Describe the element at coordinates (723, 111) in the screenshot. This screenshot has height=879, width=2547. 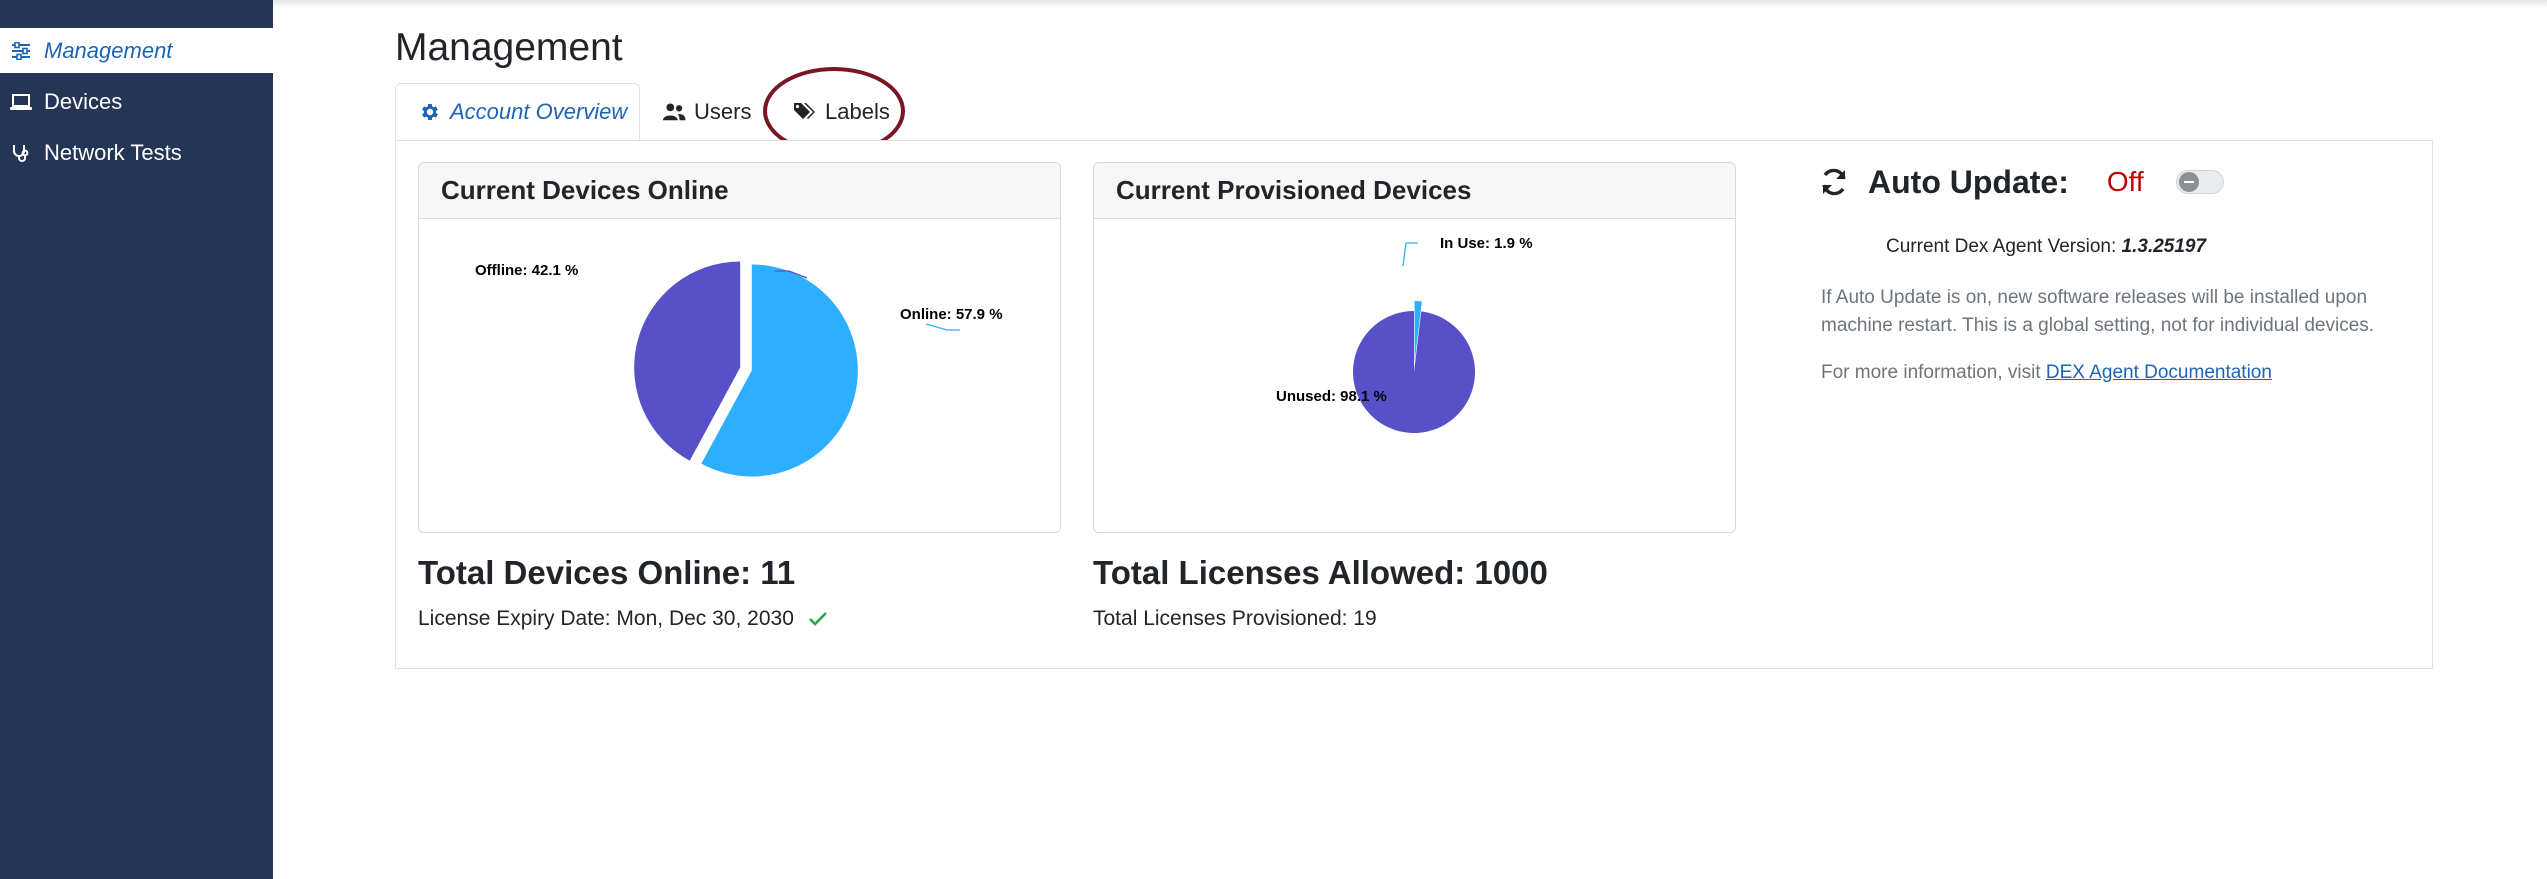
I see `tab-label: Users` at that location.